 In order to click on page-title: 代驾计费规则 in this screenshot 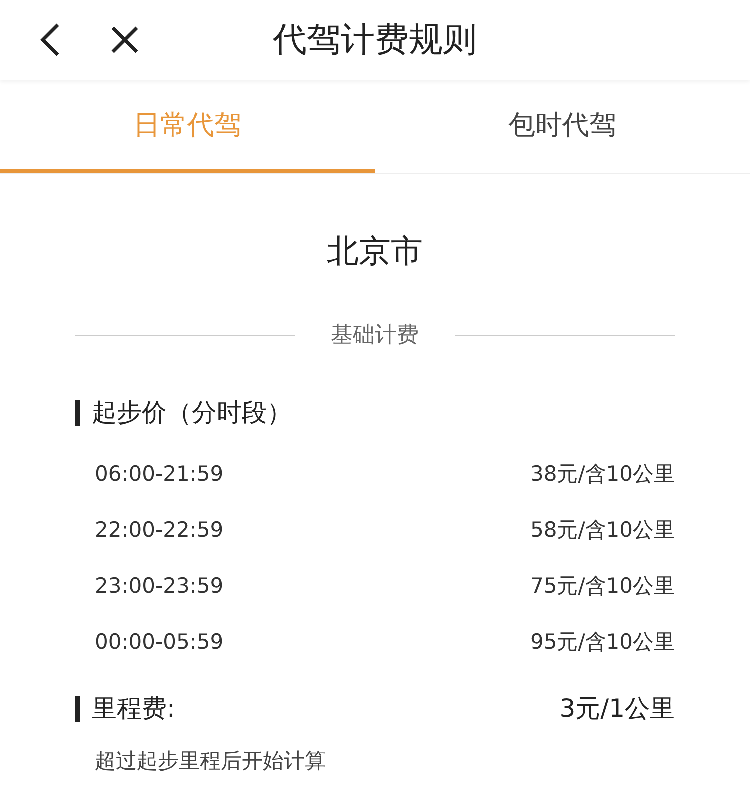, I will do `click(375, 40)`.